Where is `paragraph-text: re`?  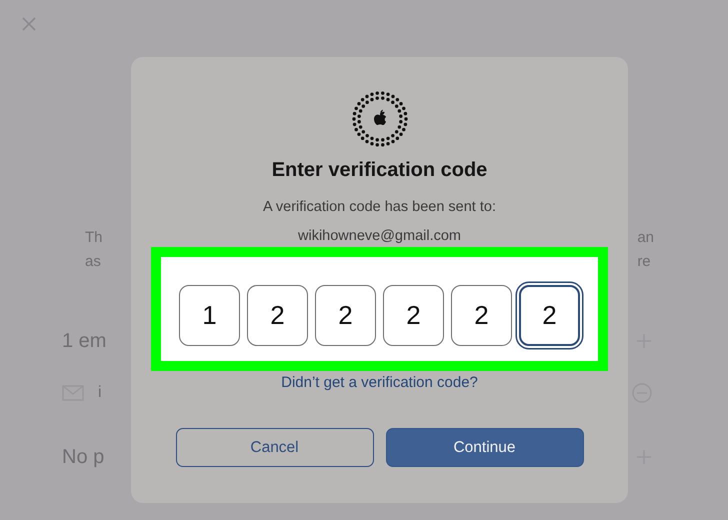
paragraph-text: re is located at coordinates (644, 262).